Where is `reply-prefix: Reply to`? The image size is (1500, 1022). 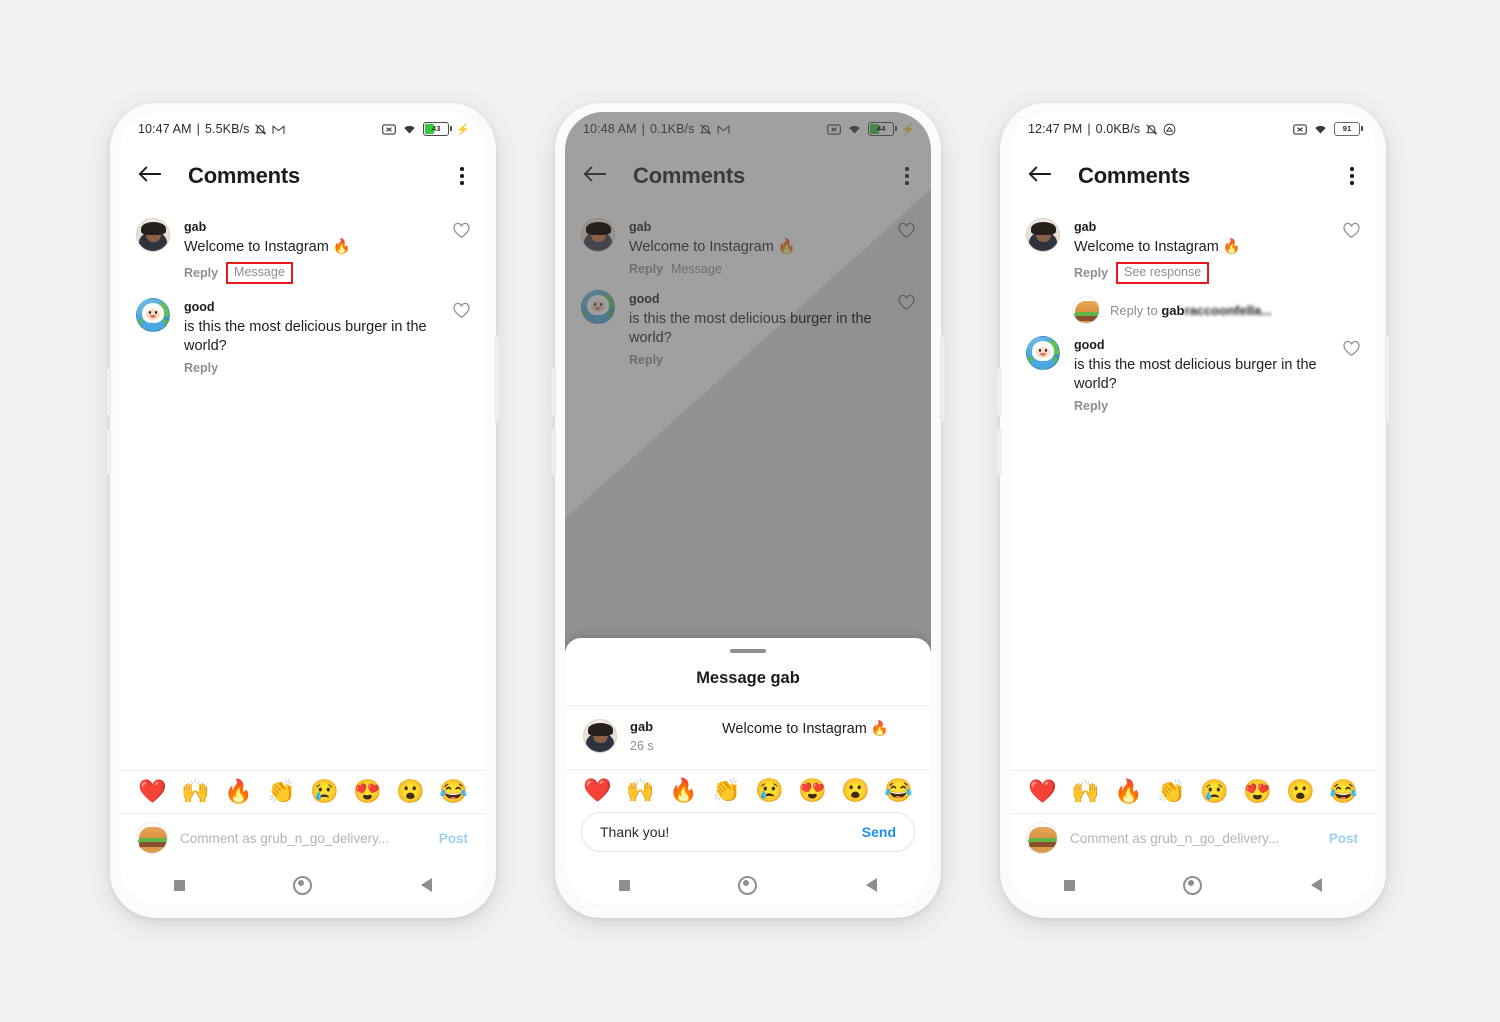
reply-prefix: Reply to is located at coordinates (1136, 310).